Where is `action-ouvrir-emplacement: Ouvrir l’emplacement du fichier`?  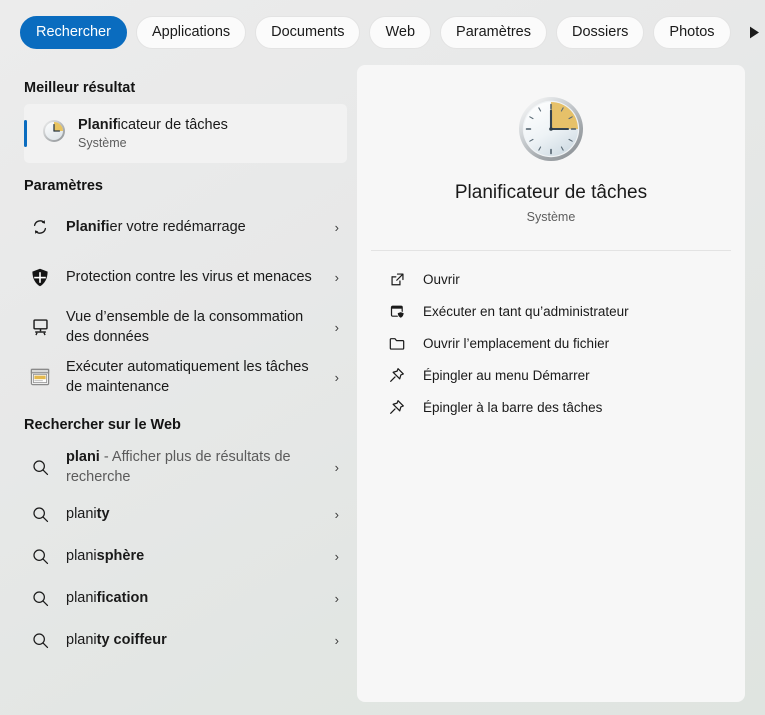
action-ouvrir-emplacement: Ouvrir l’emplacement du fichier is located at coordinates (551, 343).